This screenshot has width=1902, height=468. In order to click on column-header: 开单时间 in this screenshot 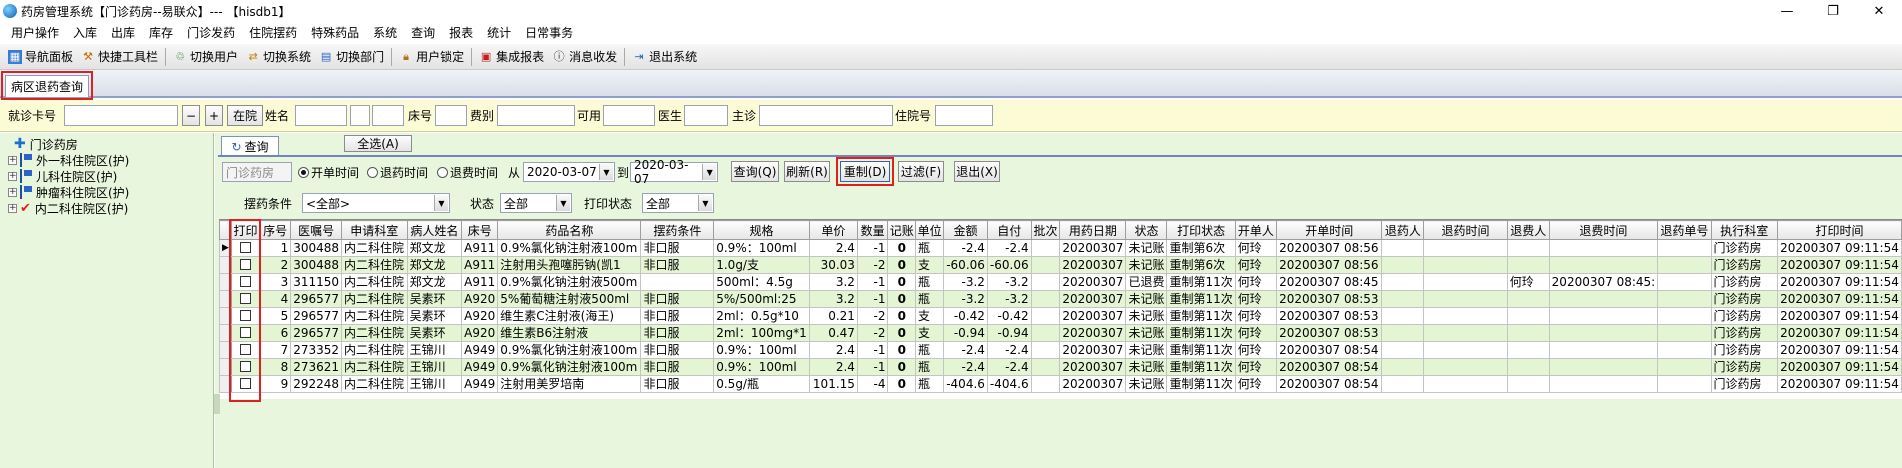, I will do `click(1329, 230)`.